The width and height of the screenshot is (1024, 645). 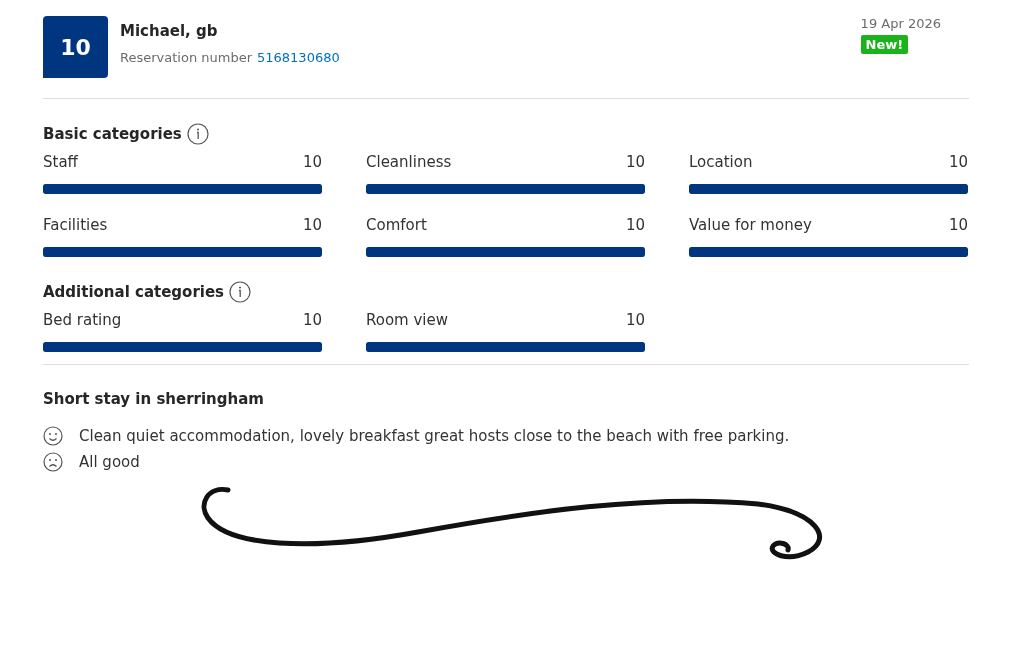 What do you see at coordinates (434, 436) in the screenshot?
I see `review-text: Clean quiet accommodation, lovely breakfast great hosts close to the beach with free parking.` at bounding box center [434, 436].